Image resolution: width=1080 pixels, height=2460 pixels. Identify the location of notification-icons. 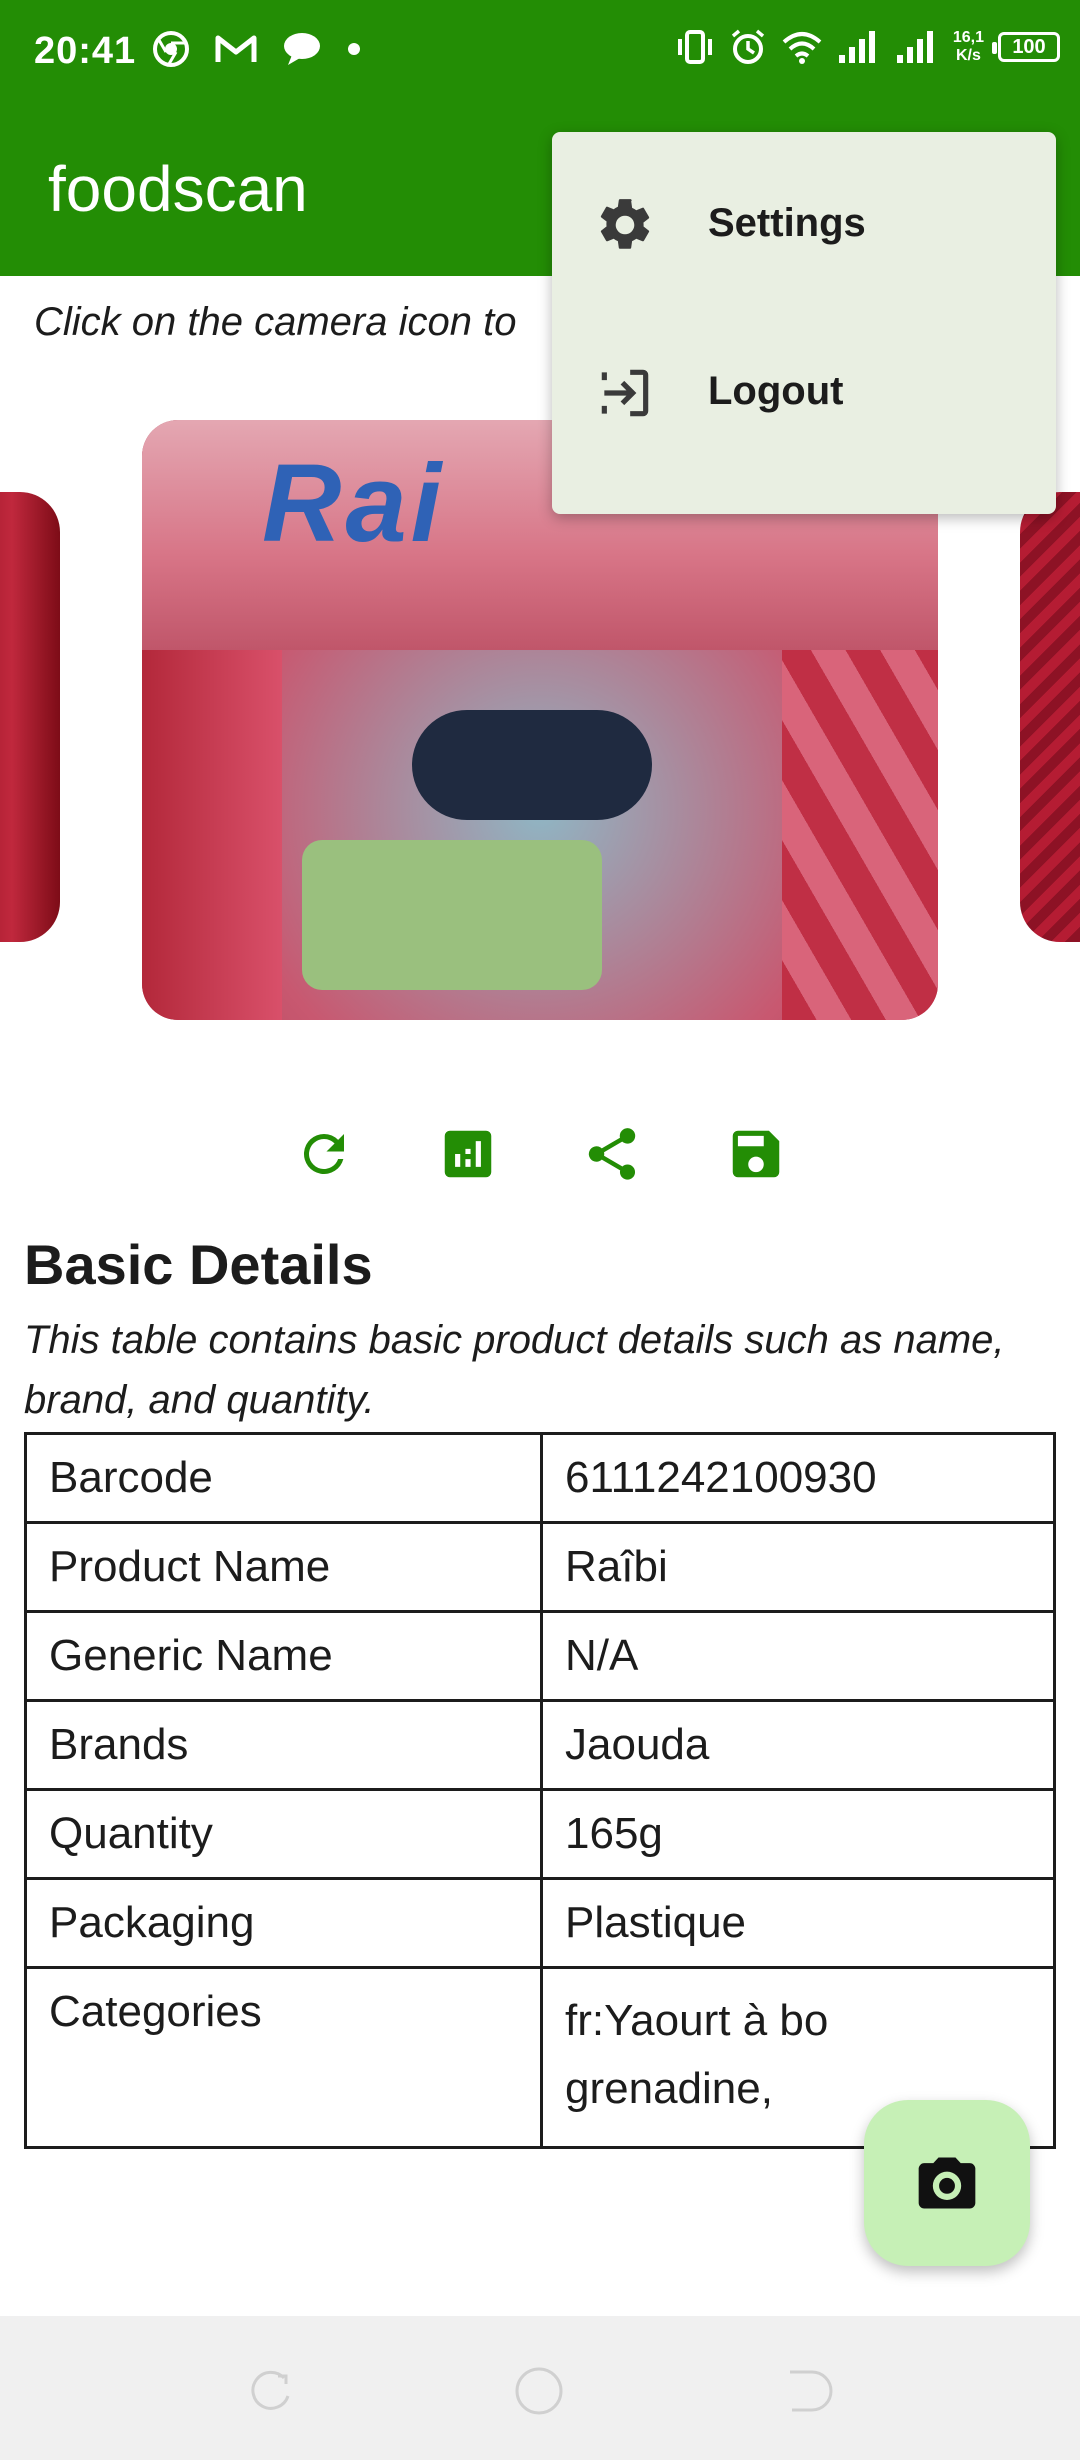
(257, 49).